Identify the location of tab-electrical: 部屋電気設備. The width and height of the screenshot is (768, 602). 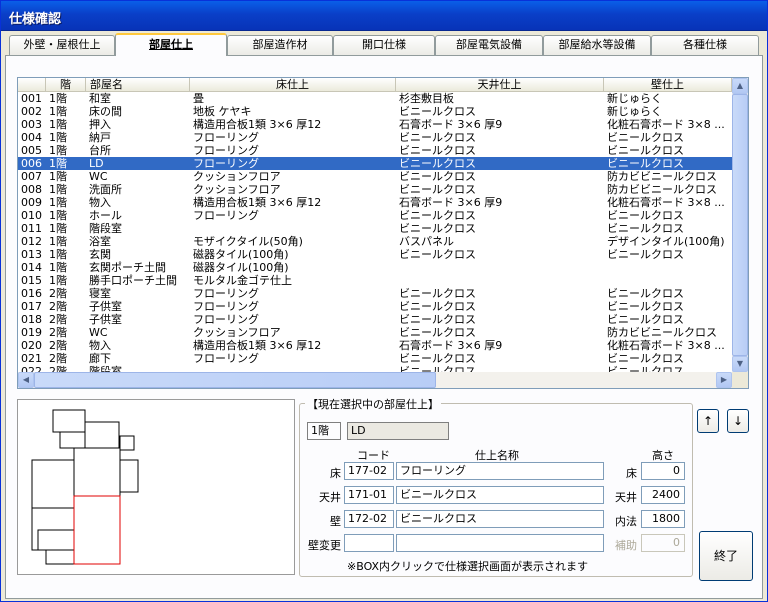
(489, 45).